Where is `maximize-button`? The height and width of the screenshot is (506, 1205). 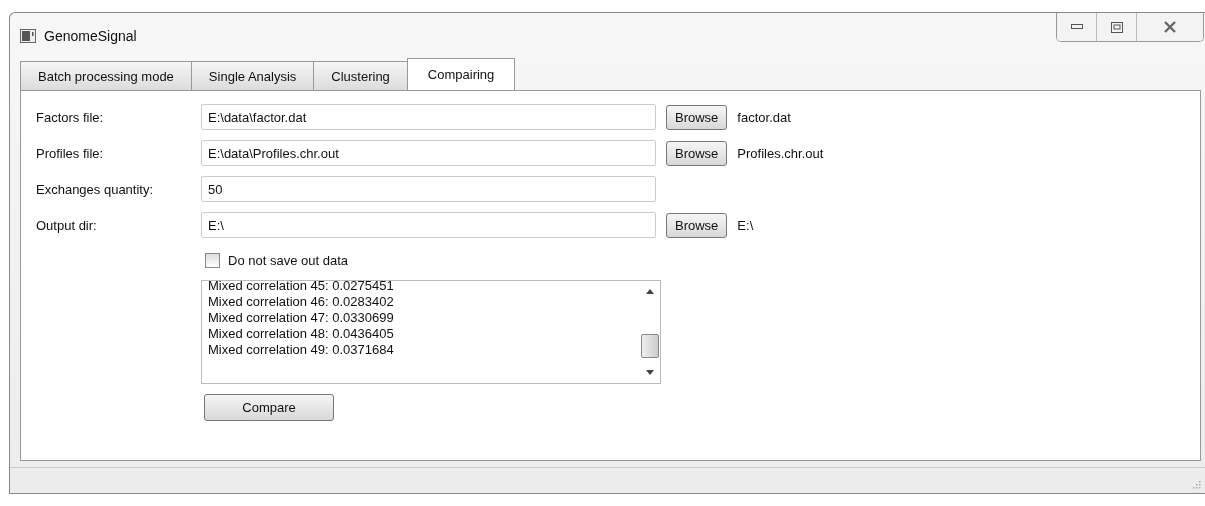
maximize-button is located at coordinates (1117, 27).